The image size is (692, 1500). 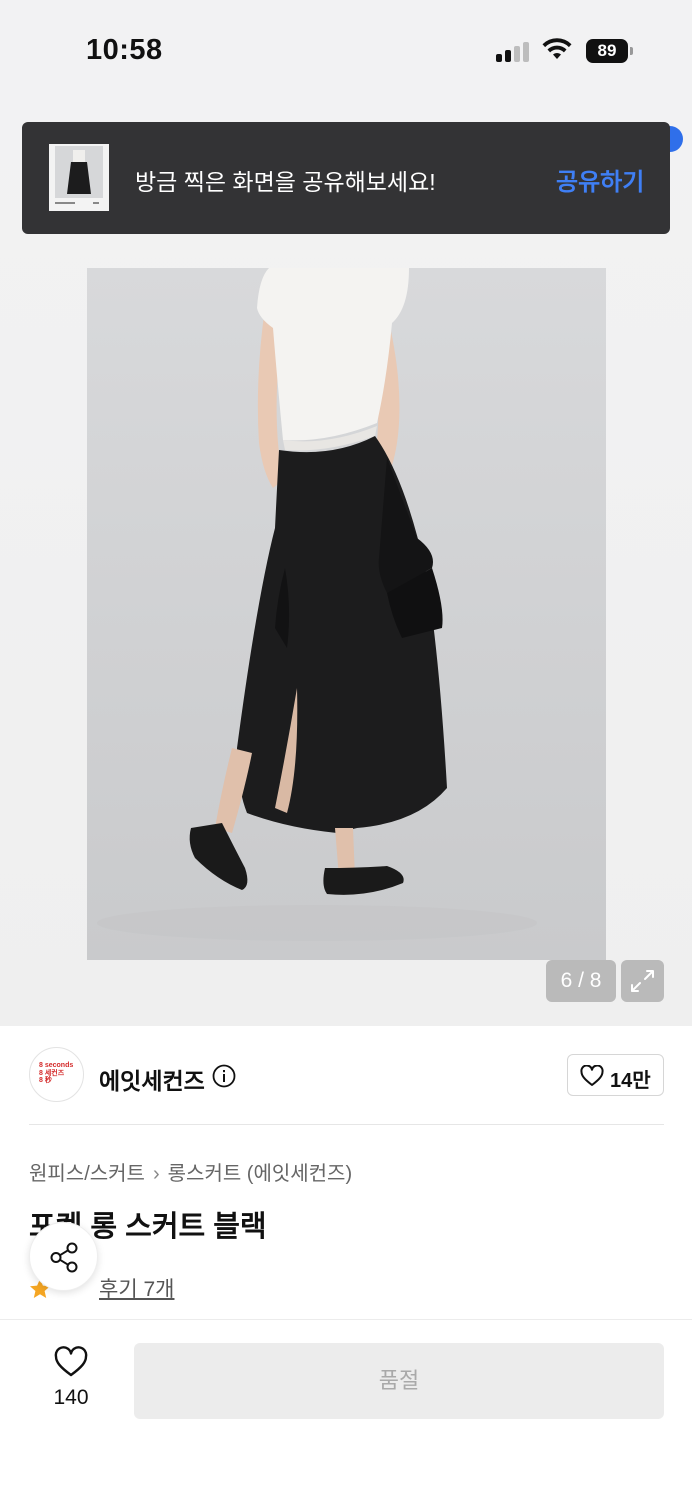 I want to click on status-time: 10:58, so click(x=124, y=50).